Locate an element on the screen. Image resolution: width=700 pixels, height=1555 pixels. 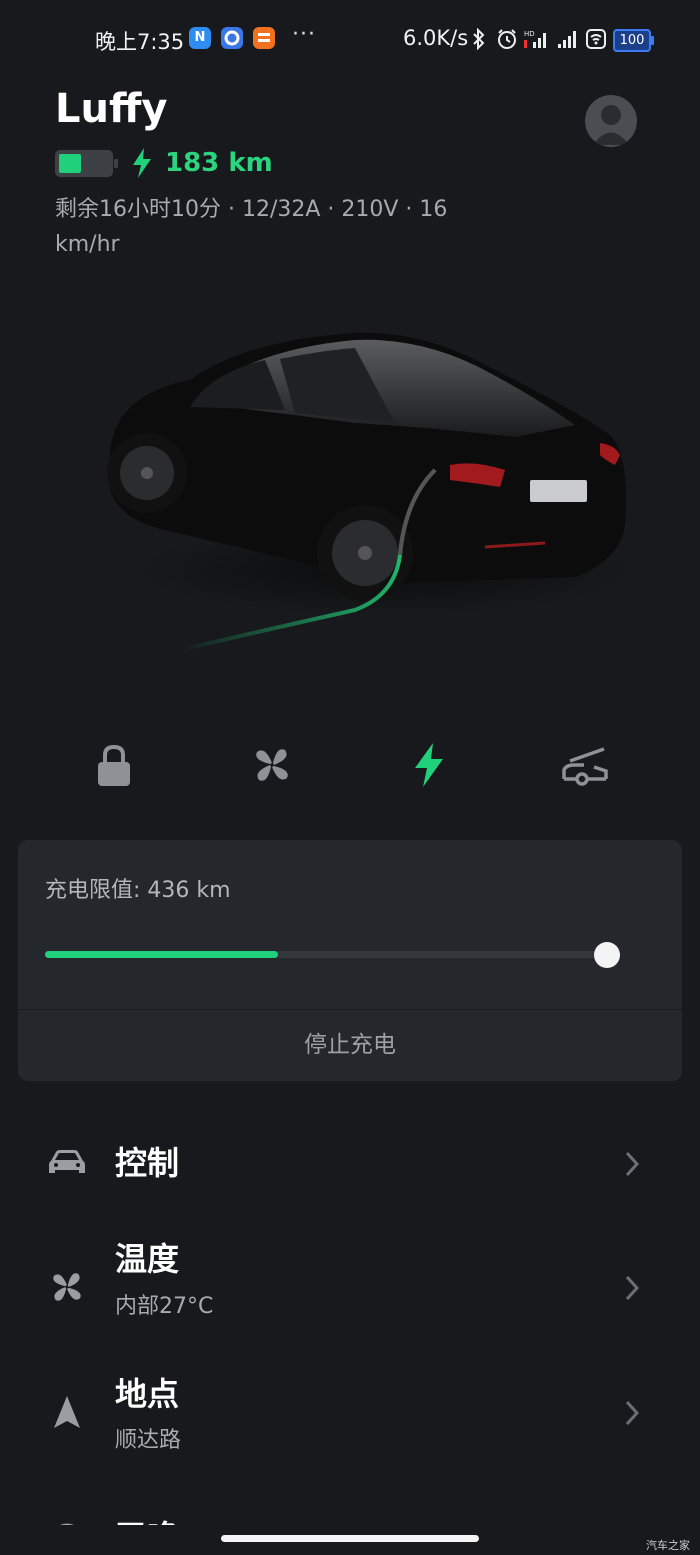
bank-app-icon is located at coordinates (264, 38).